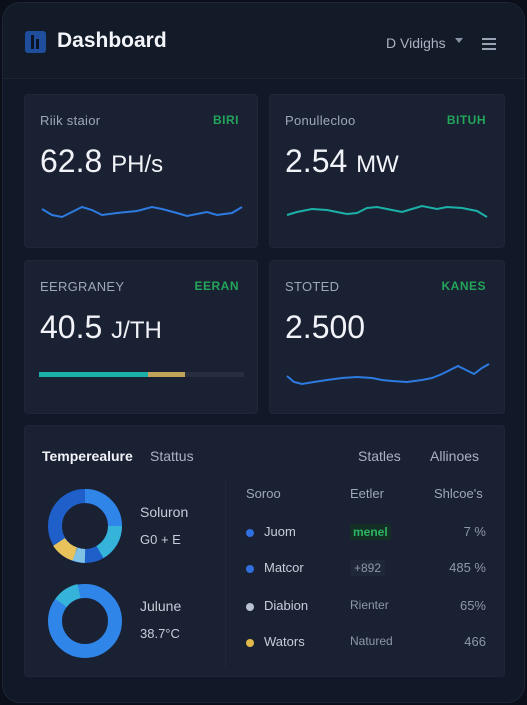 The image size is (527, 705). I want to click on row-name: Wators, so click(284, 641).